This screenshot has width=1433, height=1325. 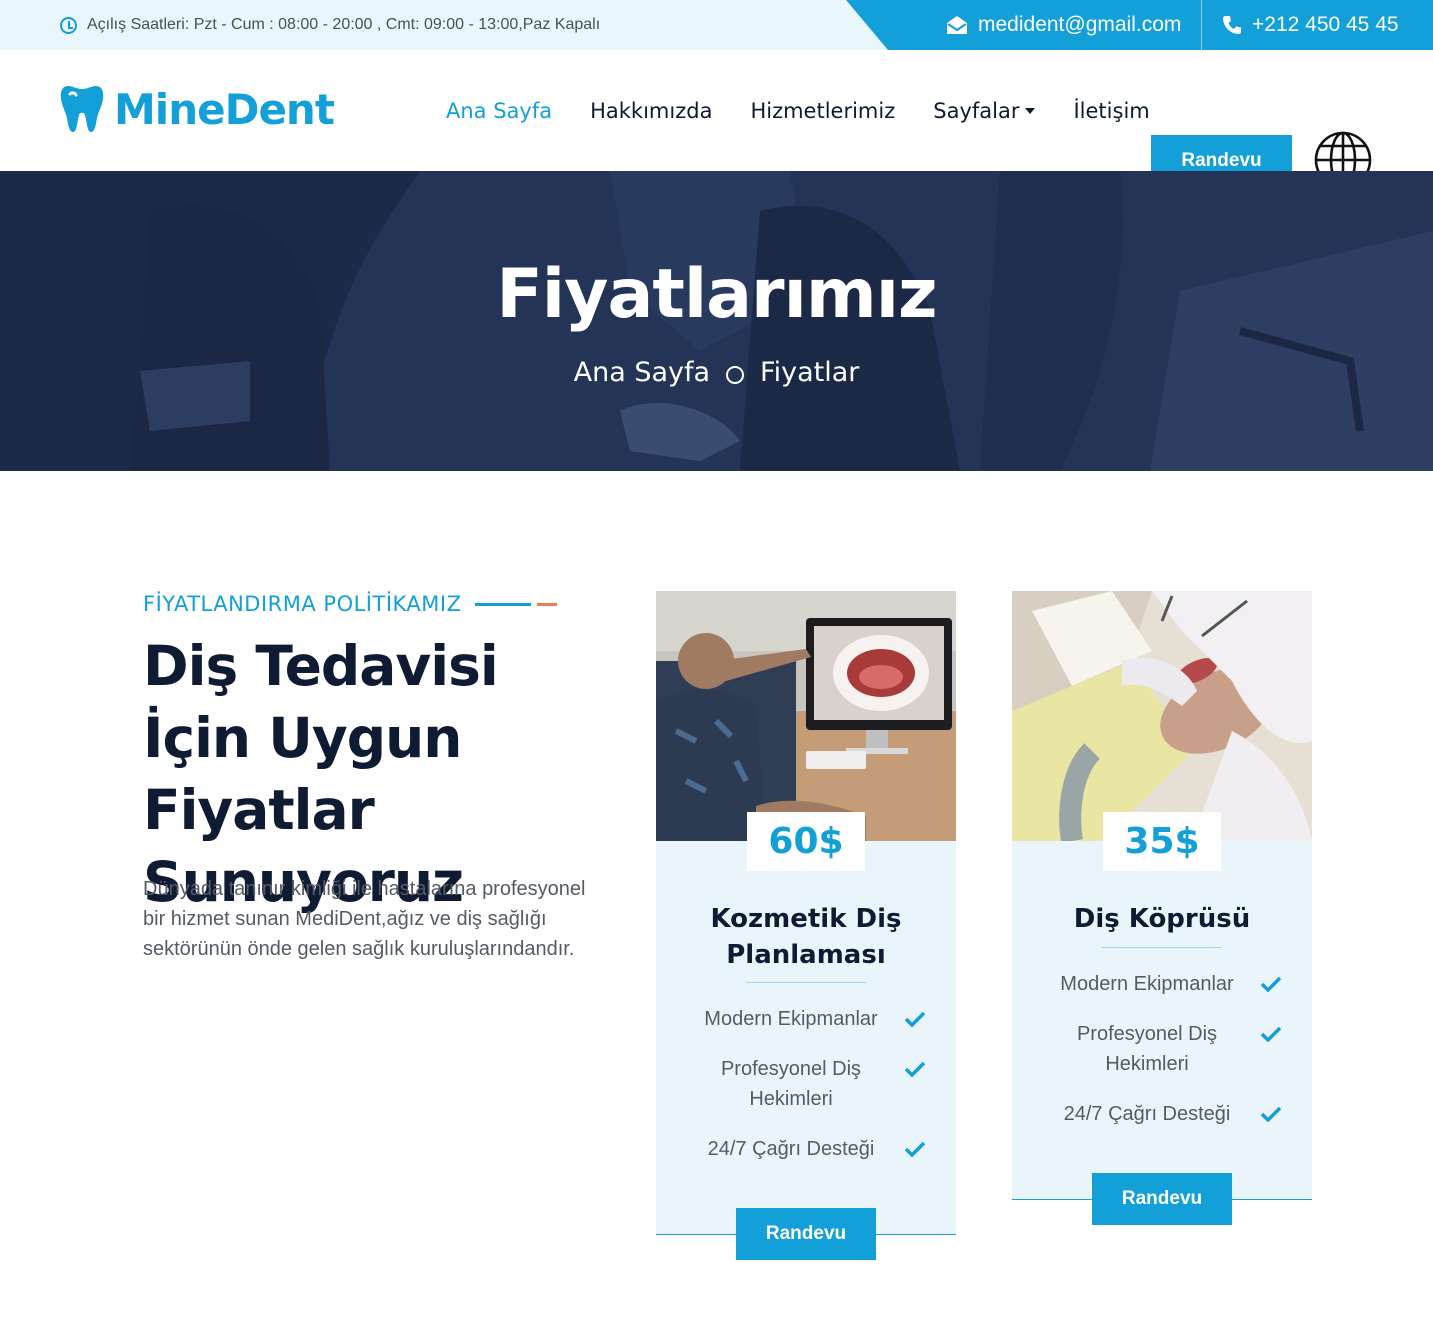 What do you see at coordinates (1162, 841) in the screenshot?
I see `plan-price: 35$` at bounding box center [1162, 841].